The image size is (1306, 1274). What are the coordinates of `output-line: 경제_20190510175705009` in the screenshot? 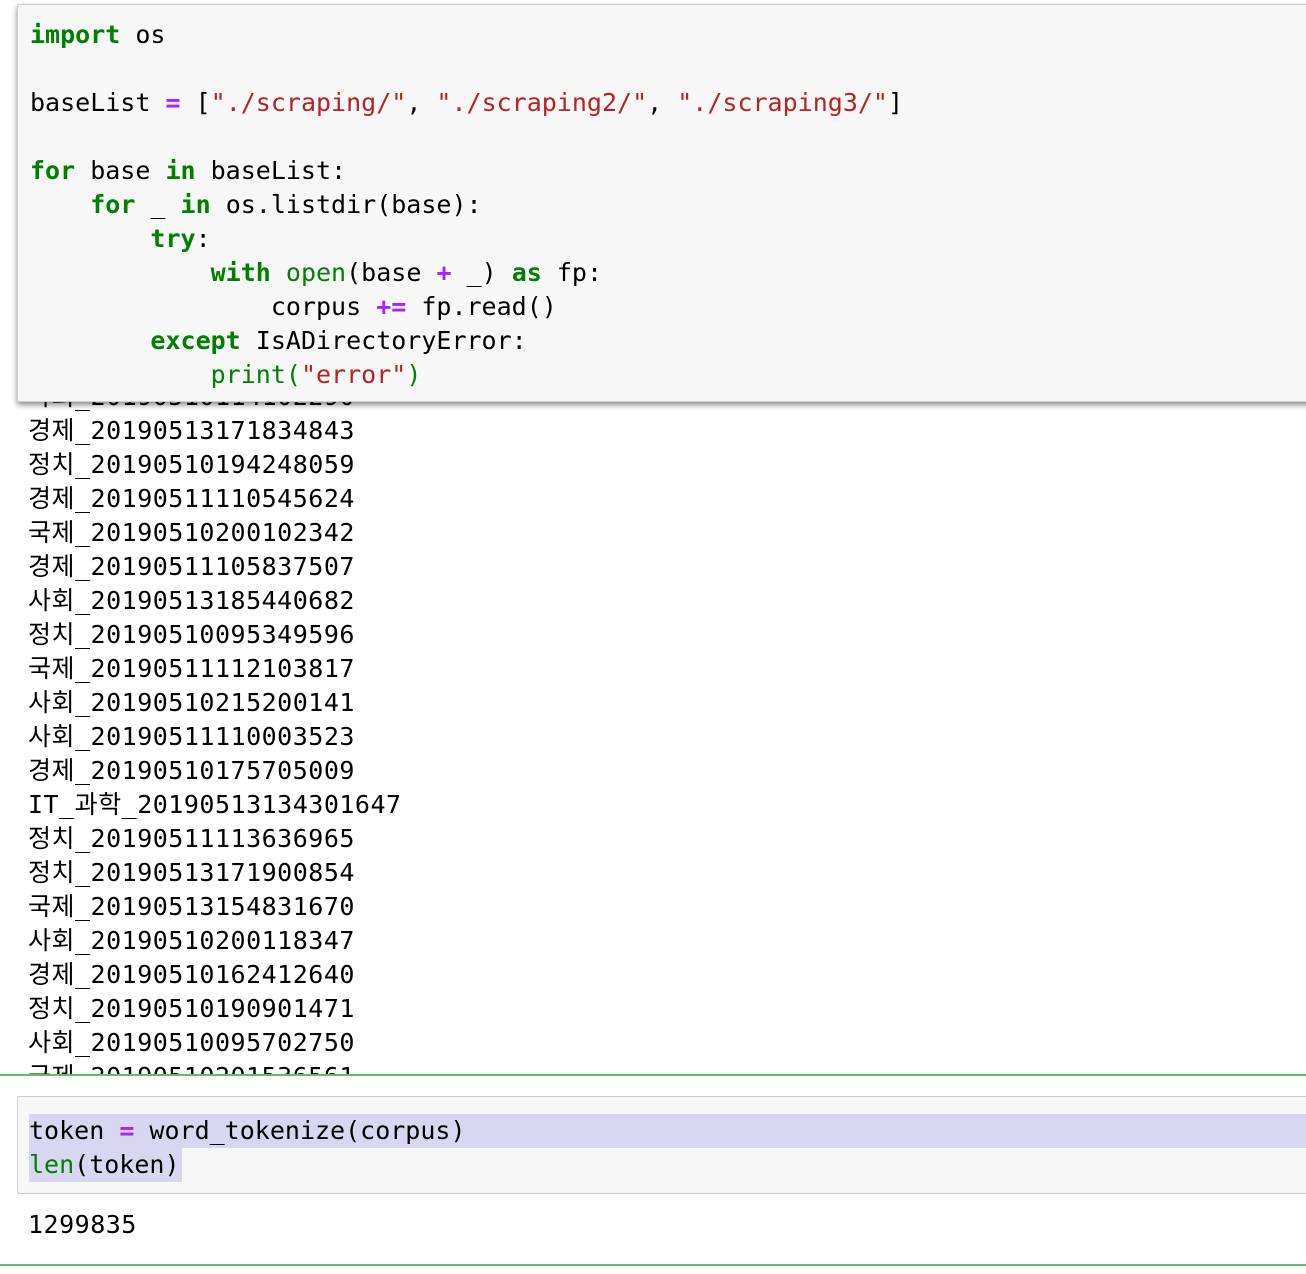 It's located at (191, 770).